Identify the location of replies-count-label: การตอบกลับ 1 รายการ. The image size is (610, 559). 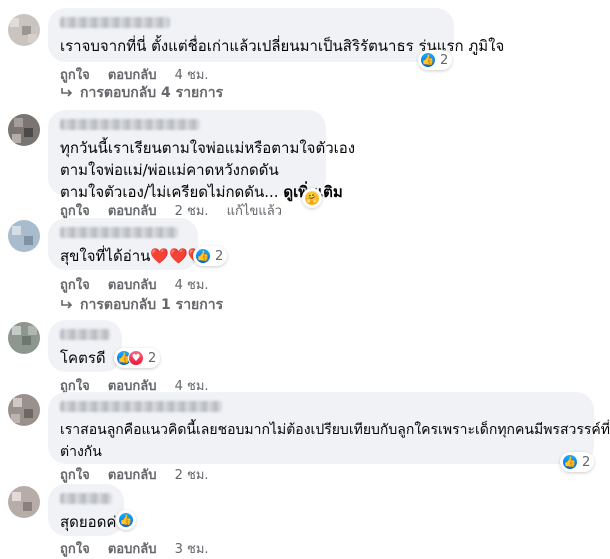
(152, 305).